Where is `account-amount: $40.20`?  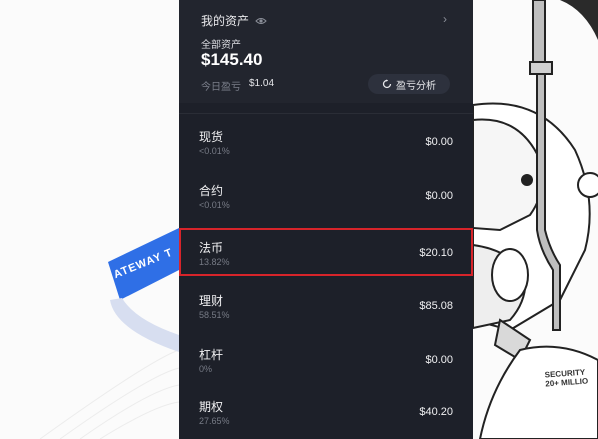 account-amount: $40.20 is located at coordinates (436, 412).